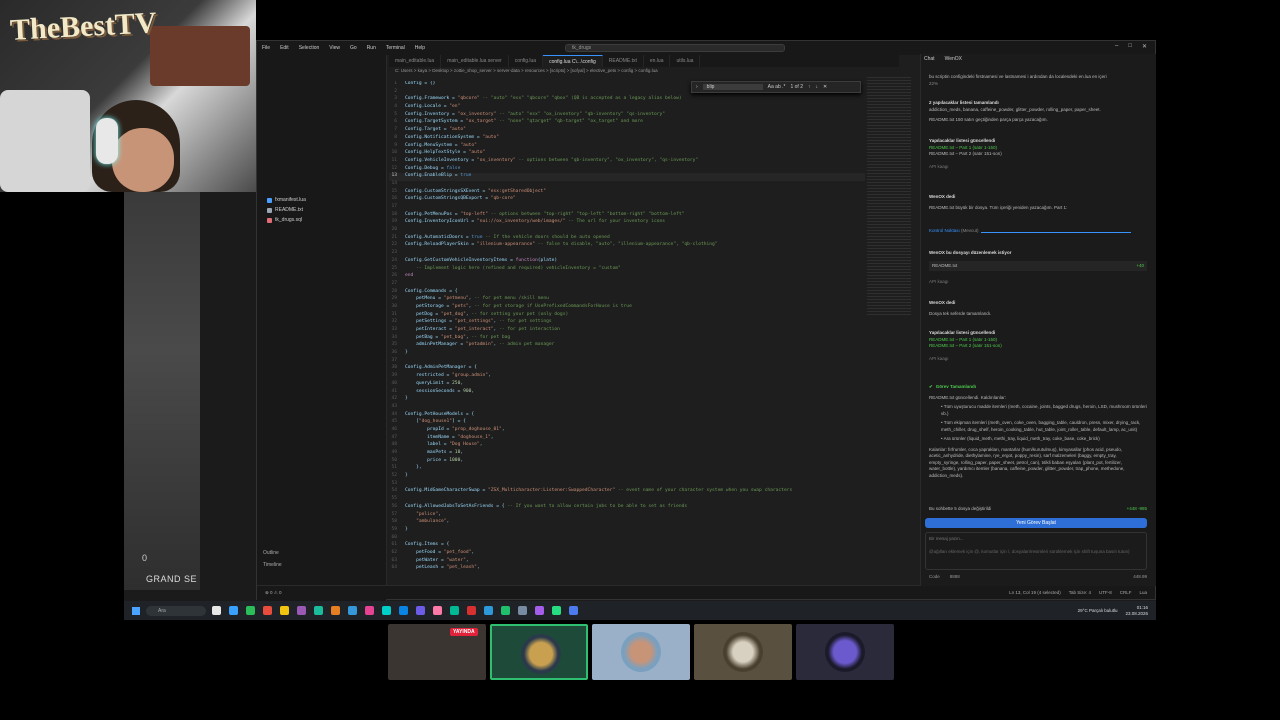  Describe the element at coordinates (627, 523) in the screenshot. I see `code-line: 58 "ambulance",` at that location.